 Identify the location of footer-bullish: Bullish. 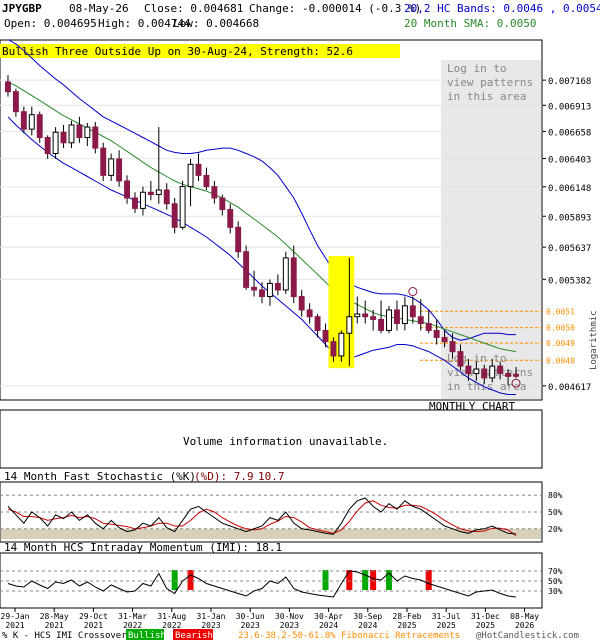
(147, 635).